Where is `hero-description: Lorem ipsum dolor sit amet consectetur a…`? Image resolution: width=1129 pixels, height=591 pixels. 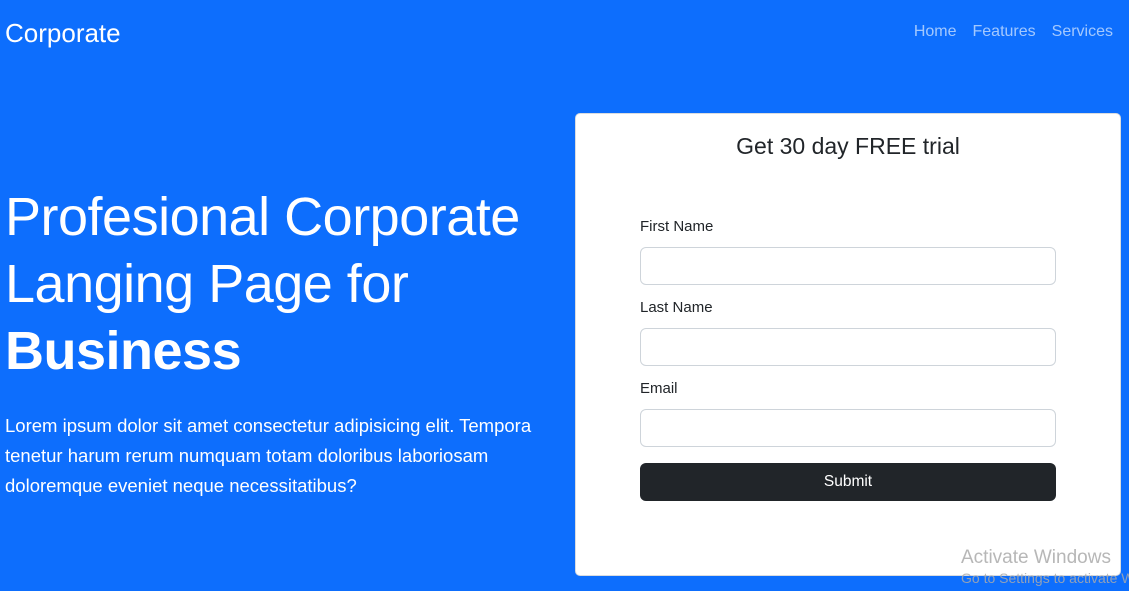
hero-description: Lorem ipsum dolor sit amet consectetur a… is located at coordinates (268, 455).